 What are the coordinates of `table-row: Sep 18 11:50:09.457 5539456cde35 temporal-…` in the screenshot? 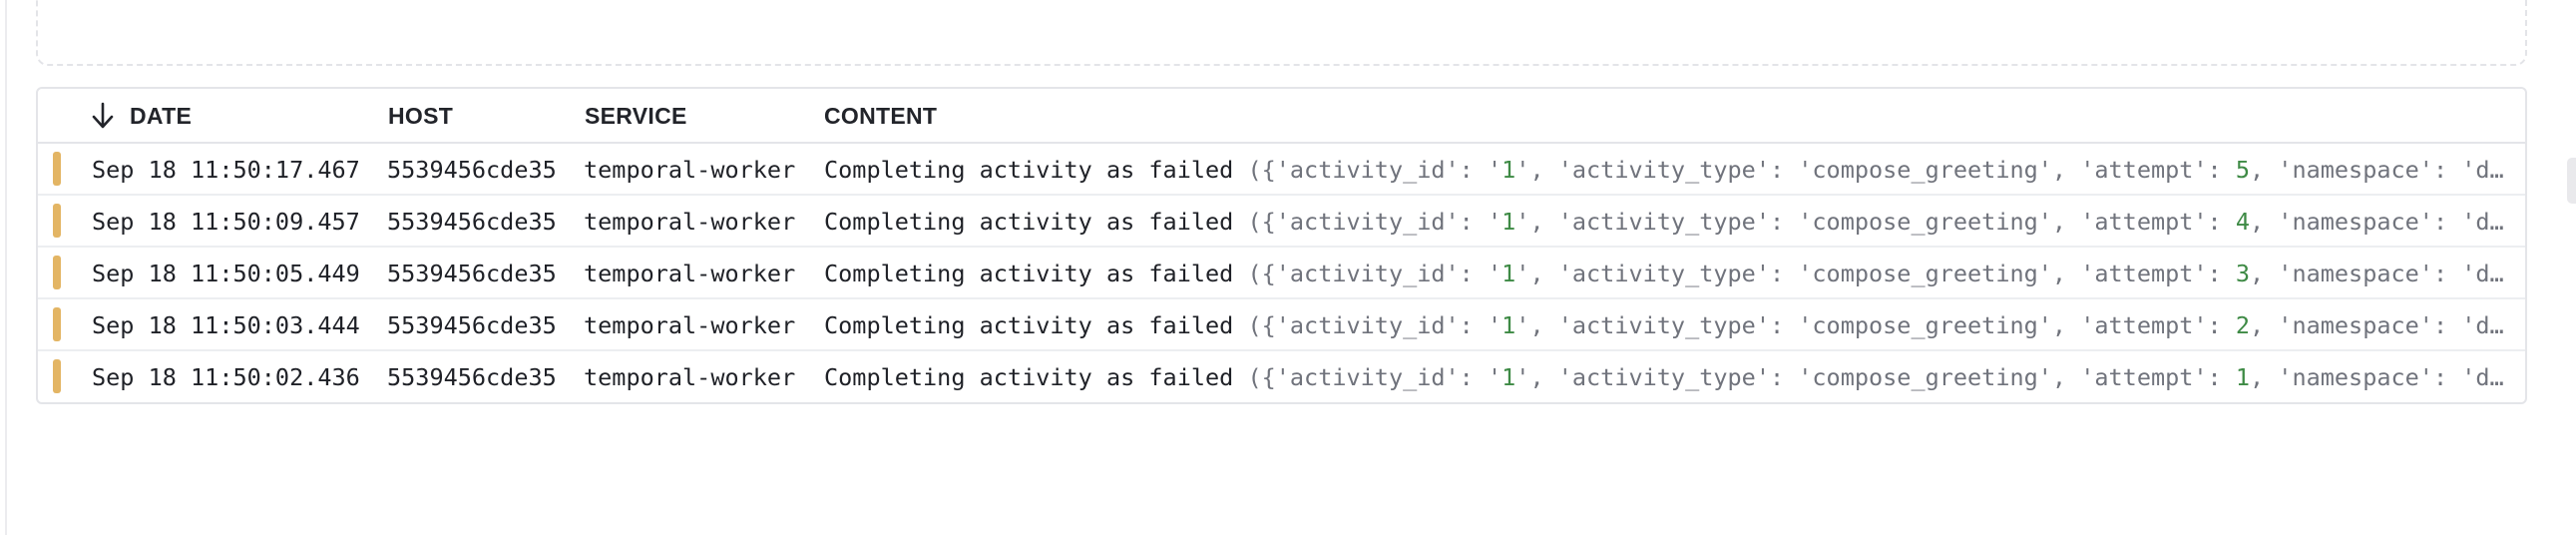 It's located at (1281, 222).